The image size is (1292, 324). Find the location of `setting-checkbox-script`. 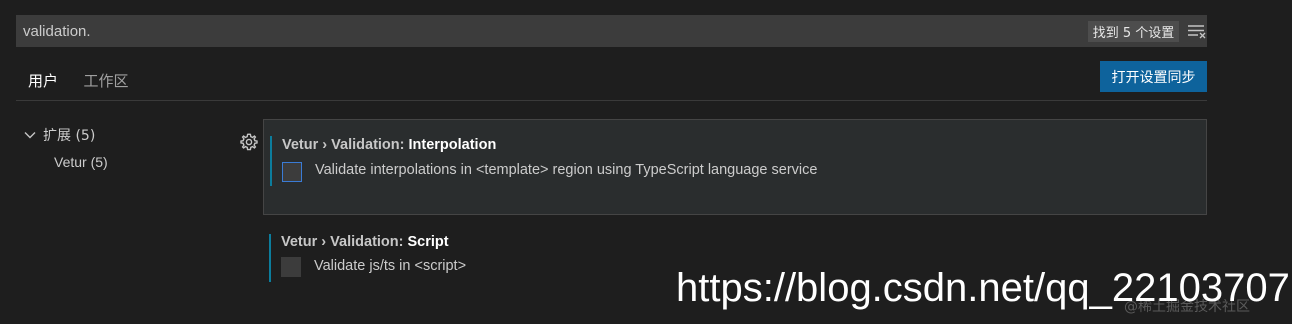

setting-checkbox-script is located at coordinates (291, 267).